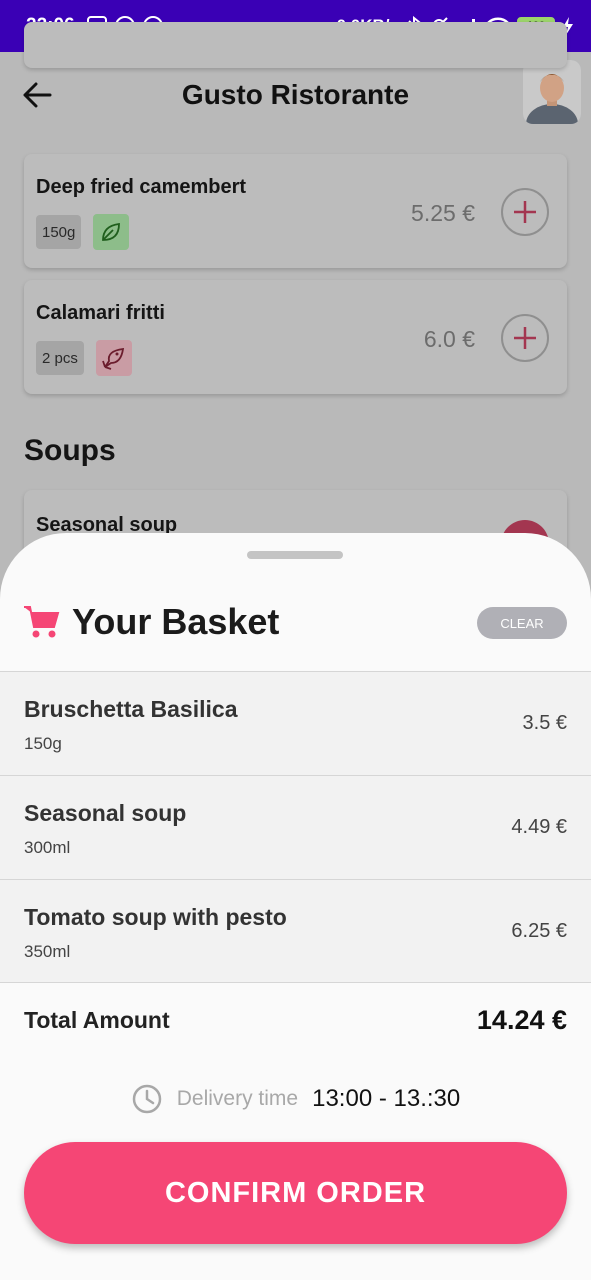  I want to click on avatar, so click(552, 92).